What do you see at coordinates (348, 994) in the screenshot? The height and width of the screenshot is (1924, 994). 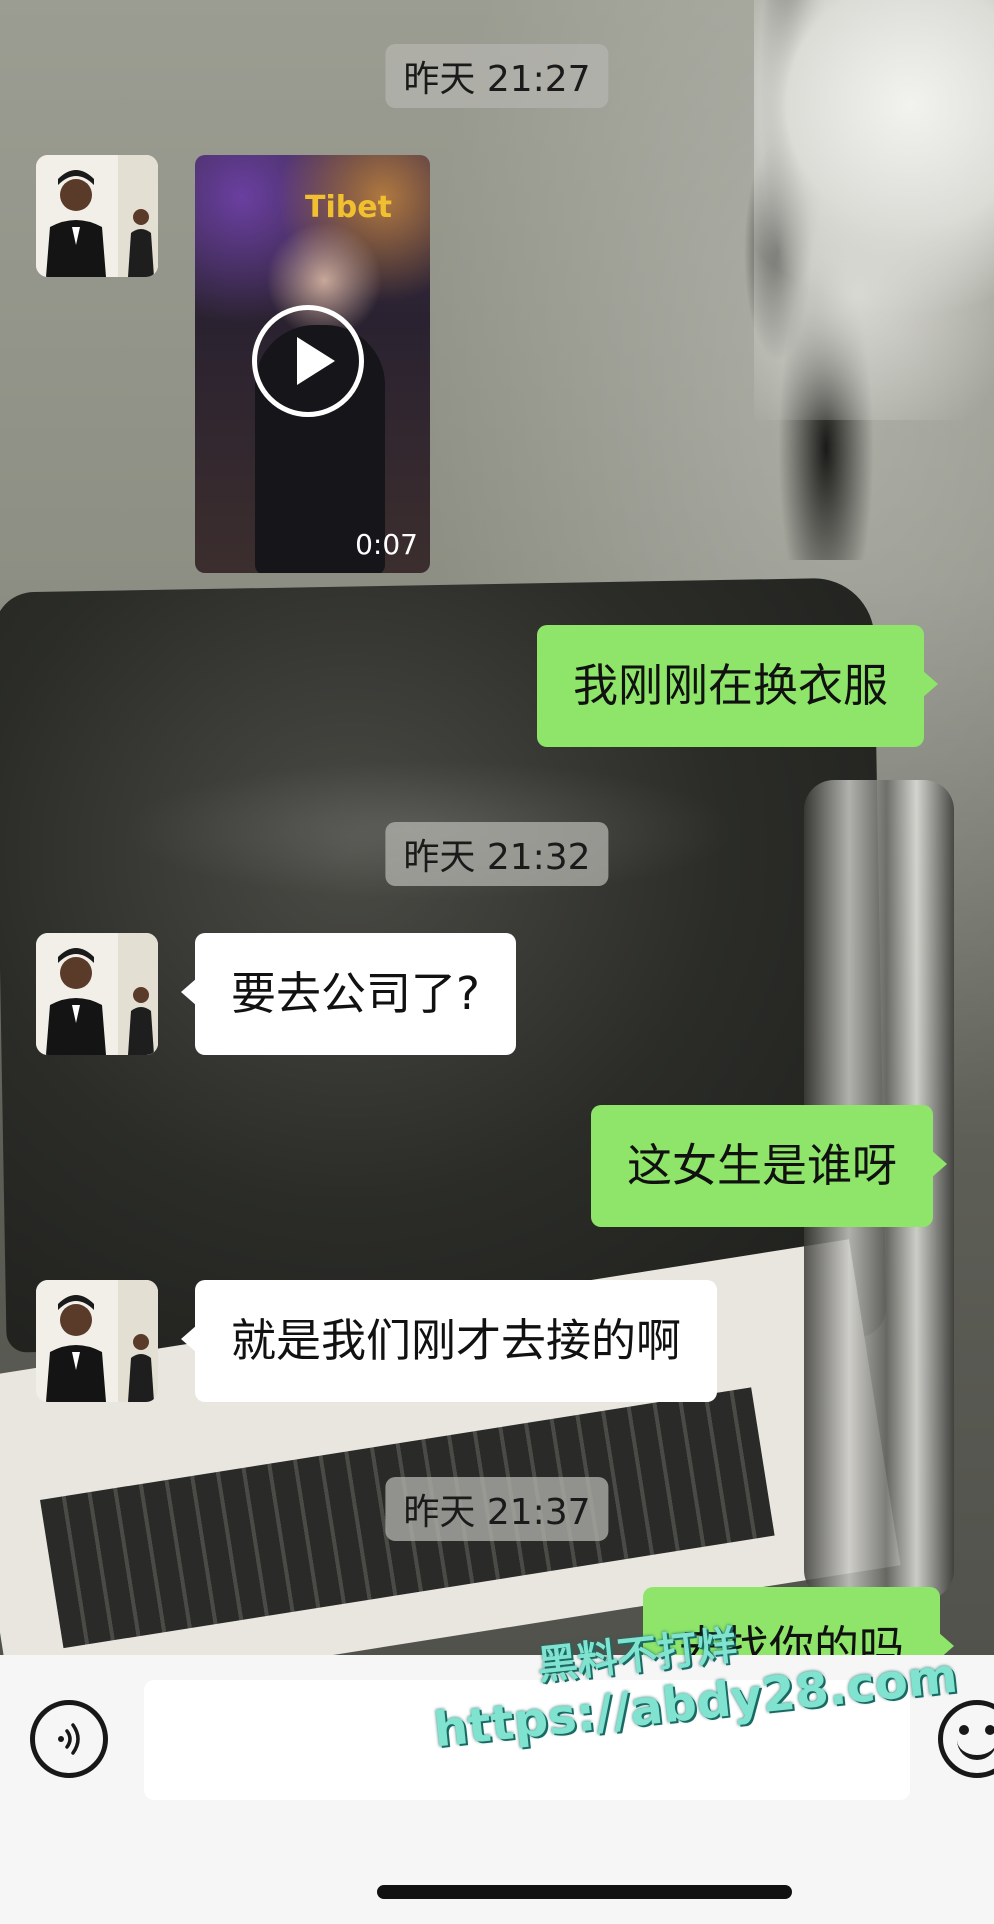 I see `message-bubble-contact: 要去公司了?` at bounding box center [348, 994].